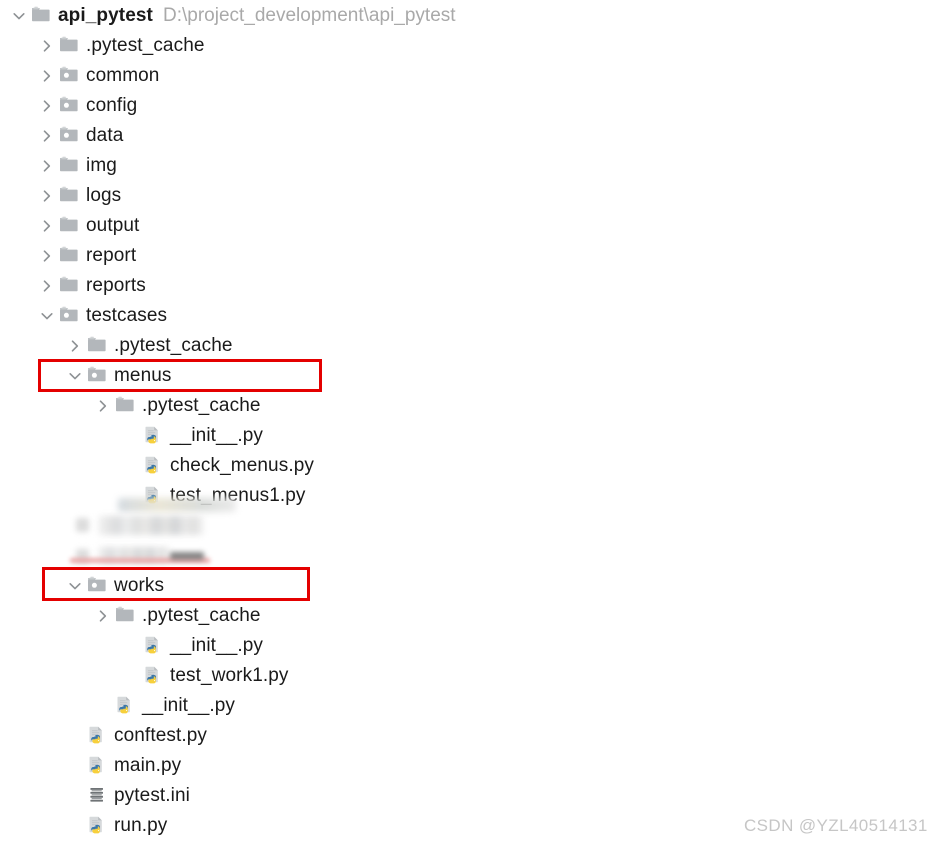 The image size is (931, 843). I want to click on tree-row: reports, so click(465, 286).